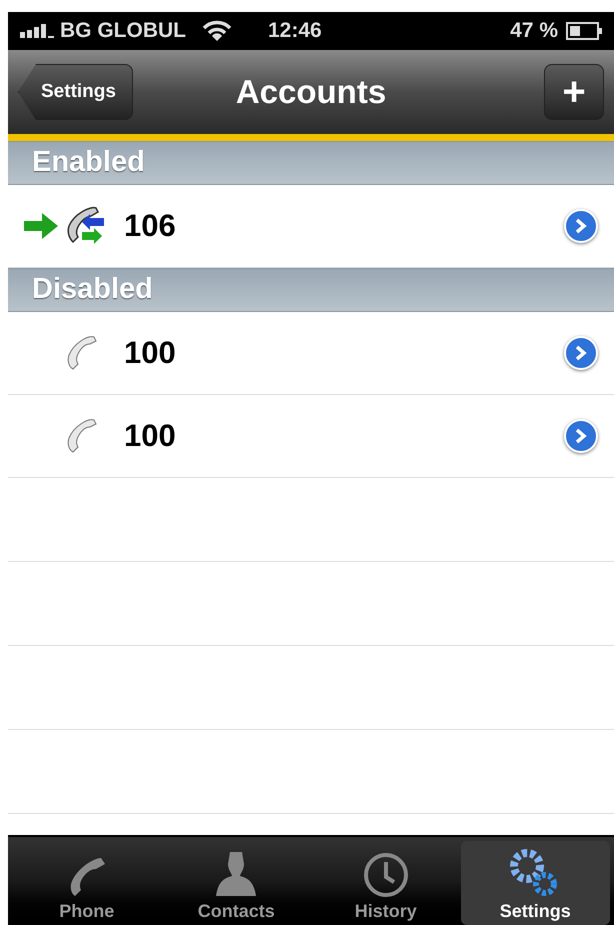  I want to click on section-header: Disabled, so click(311, 290).